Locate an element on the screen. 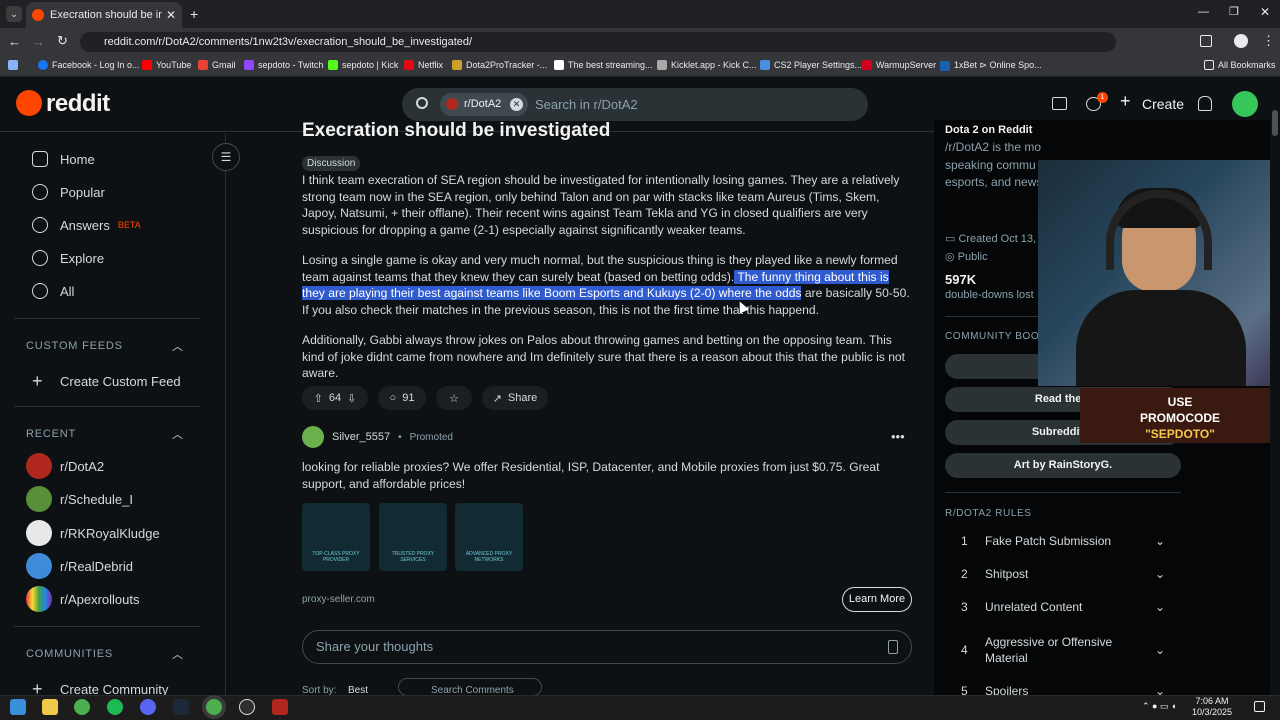 This screenshot has width=1280, height=720. comment-input: Share your thoughts is located at coordinates (607, 647).